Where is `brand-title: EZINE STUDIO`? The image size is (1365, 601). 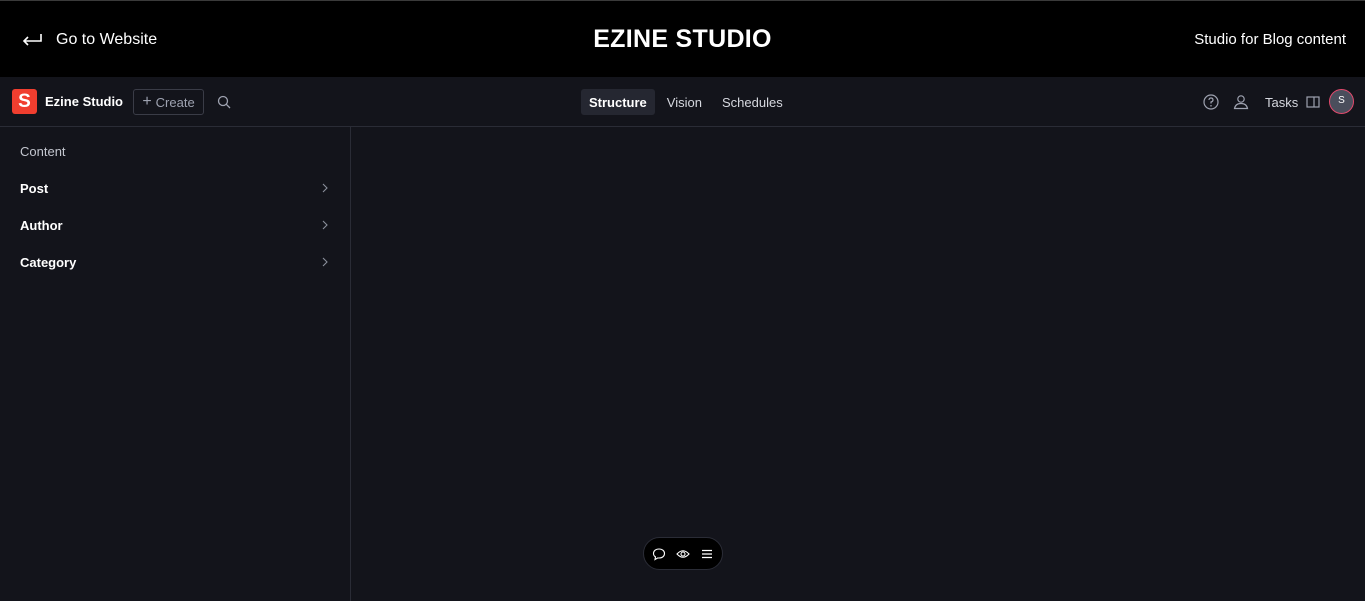
brand-title: EZINE STUDIO is located at coordinates (682, 39).